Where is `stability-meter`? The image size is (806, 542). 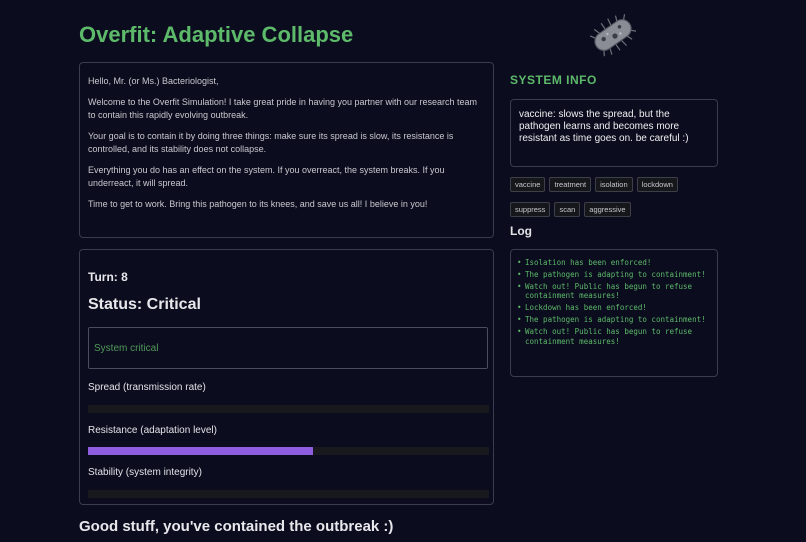
stability-meter is located at coordinates (288, 494).